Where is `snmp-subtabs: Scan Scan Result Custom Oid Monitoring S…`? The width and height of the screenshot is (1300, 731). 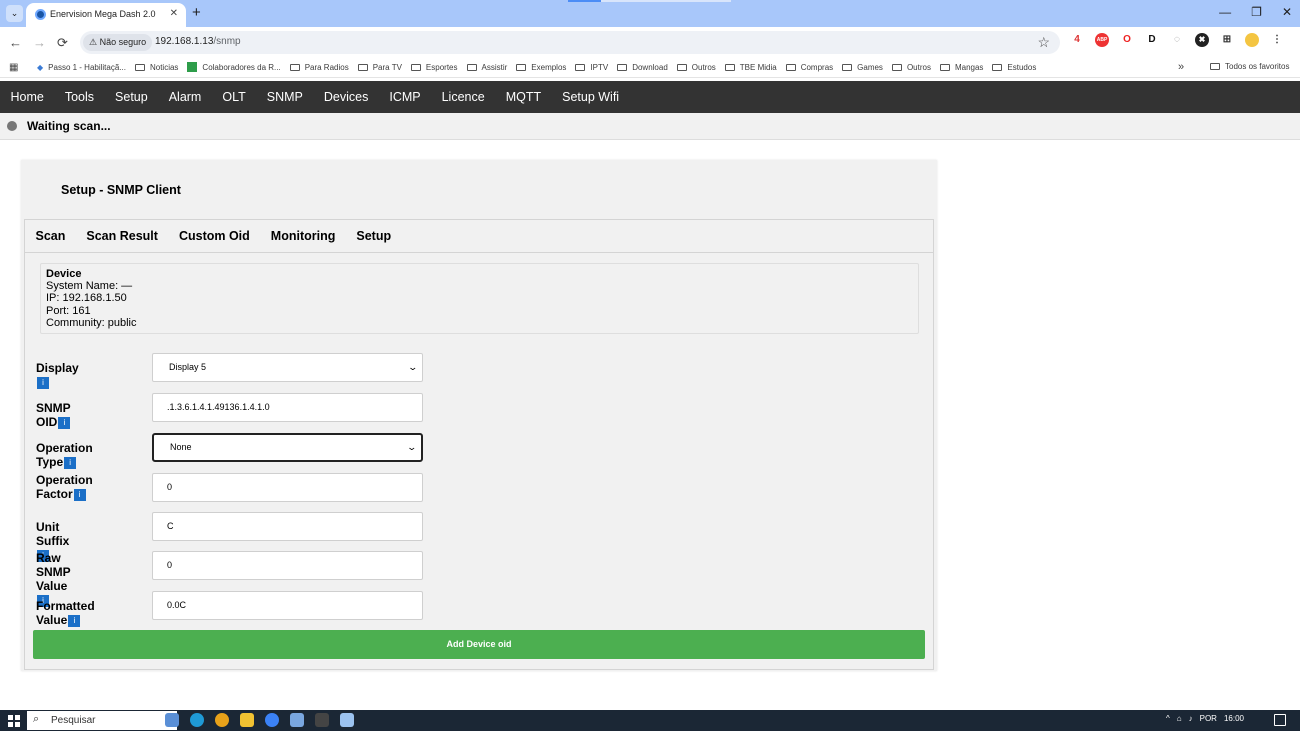
snmp-subtabs: Scan Scan Result Custom Oid Monitoring S… is located at coordinates (479, 236).